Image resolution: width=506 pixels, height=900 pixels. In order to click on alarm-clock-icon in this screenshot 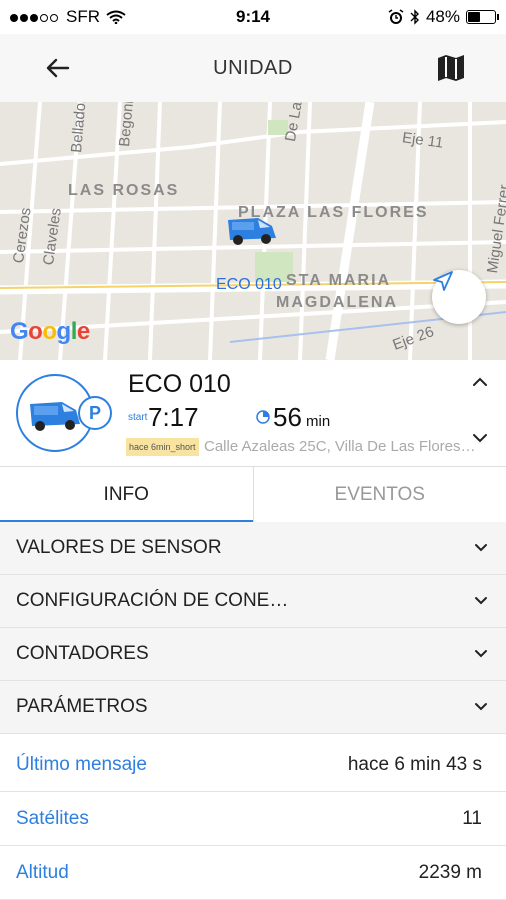, I will do `click(396, 16)`.